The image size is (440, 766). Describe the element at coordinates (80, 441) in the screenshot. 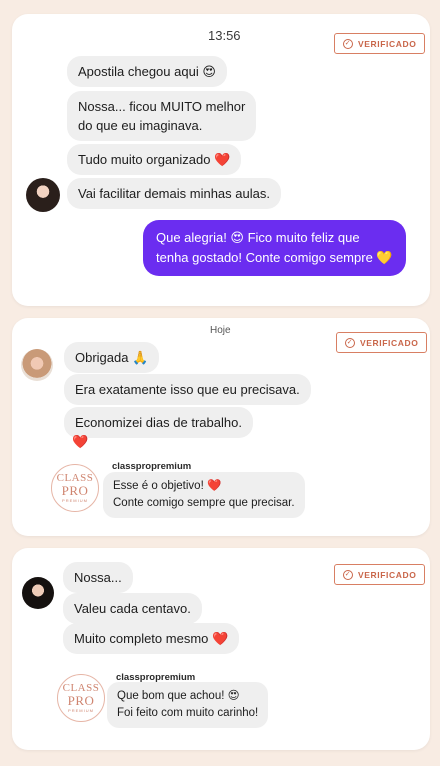

I see `heart-reaction: ❤️` at that location.